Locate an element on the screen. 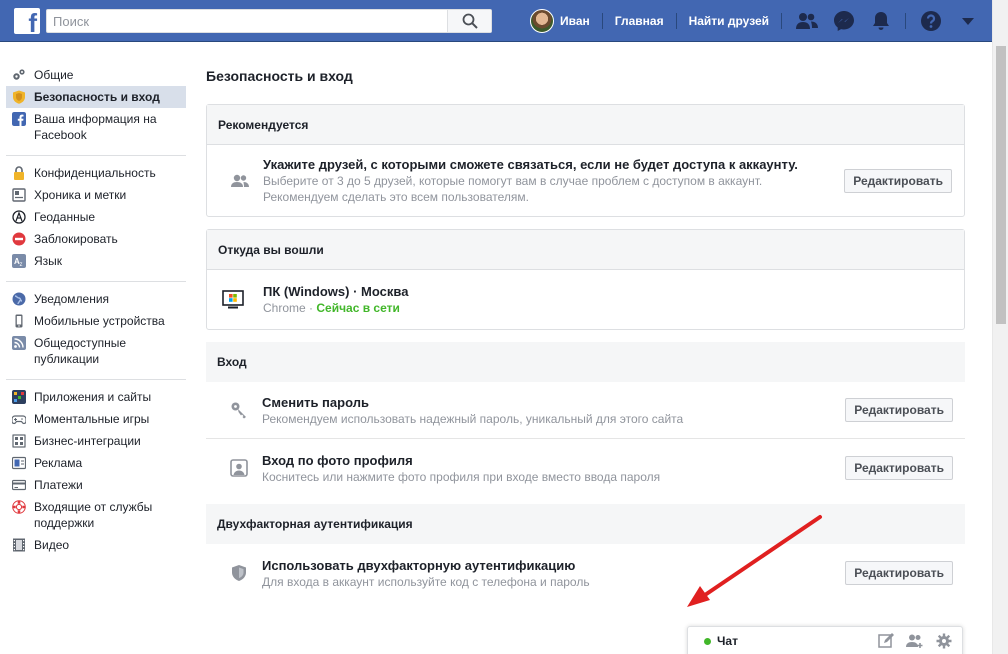 This screenshot has height=654, width=1008. sidebar-item-mobile: Мобильные устройства is located at coordinates (96, 321).